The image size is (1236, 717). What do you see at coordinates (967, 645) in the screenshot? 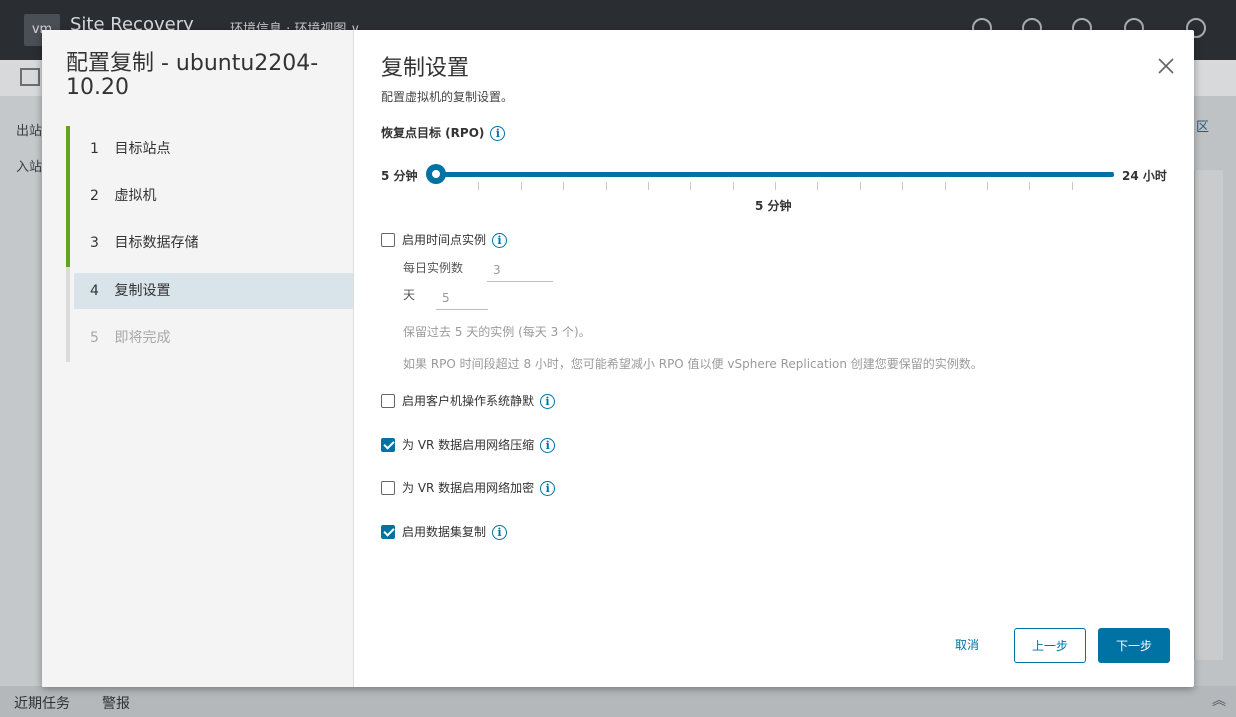
I see `cancel-button: 取消` at bounding box center [967, 645].